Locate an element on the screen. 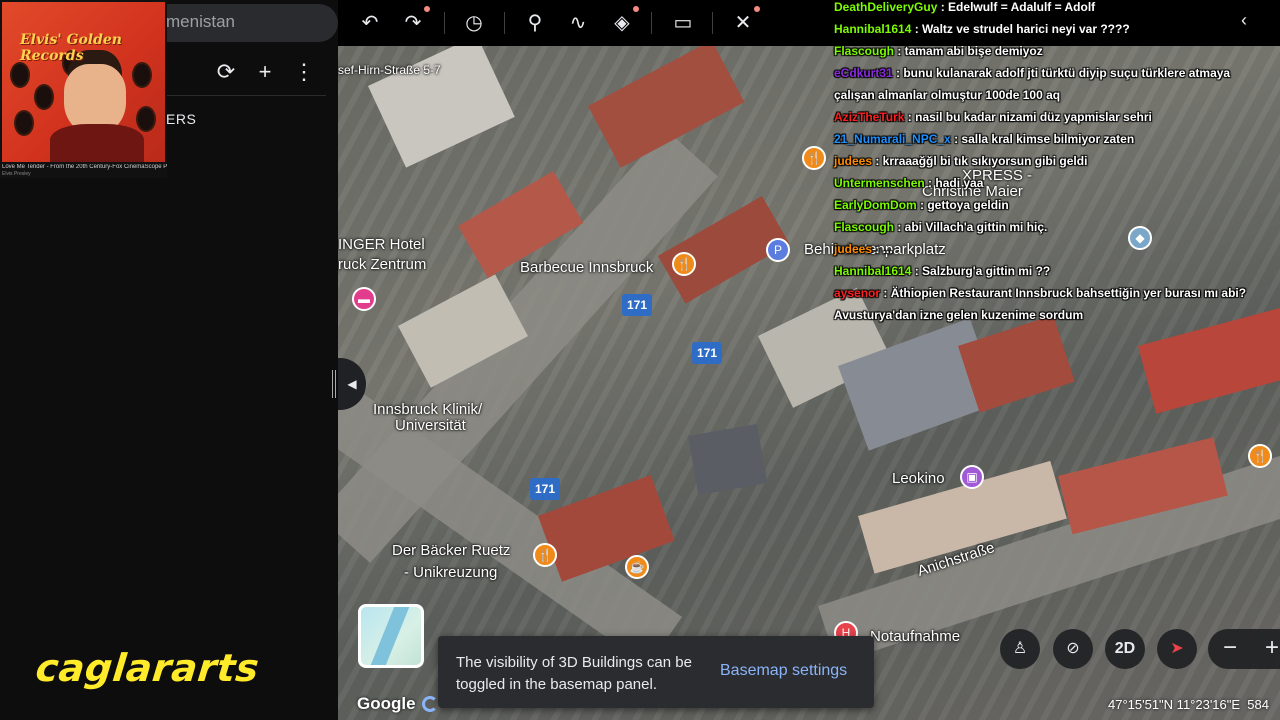 Image resolution: width=1280 pixels, height=720 pixels. chat-text: : abi Villach'a gittin mi hiç. is located at coordinates (971, 227).